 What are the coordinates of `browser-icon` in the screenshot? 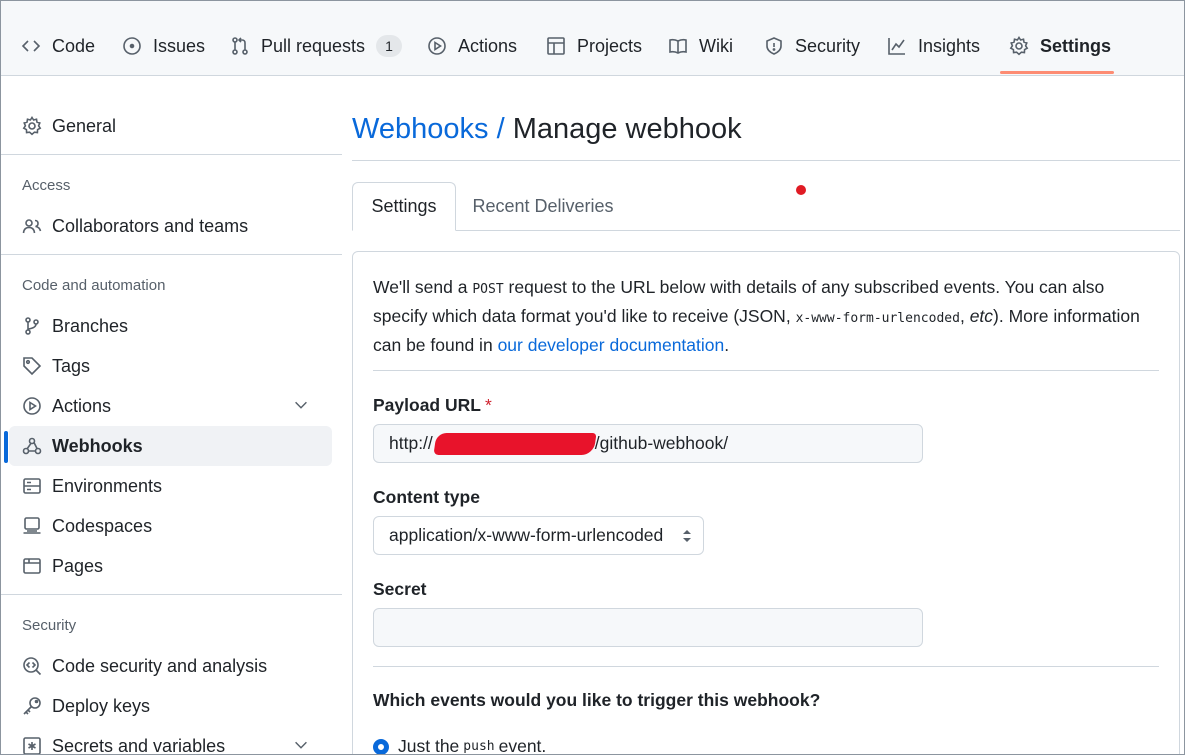 It's located at (32, 566).